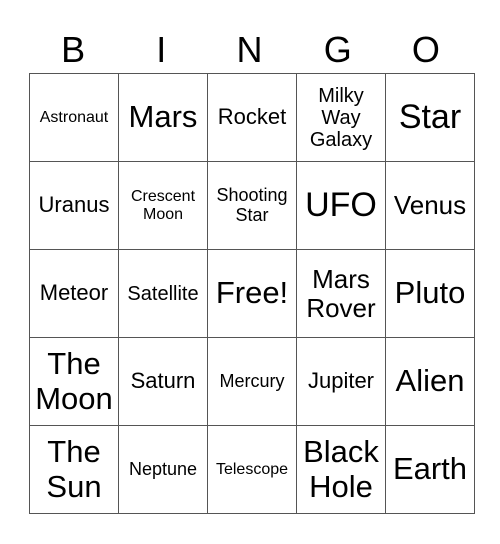 The width and height of the screenshot is (500, 544). Describe the element at coordinates (74, 293) in the screenshot. I see `bingo-cell: Meteor` at that location.